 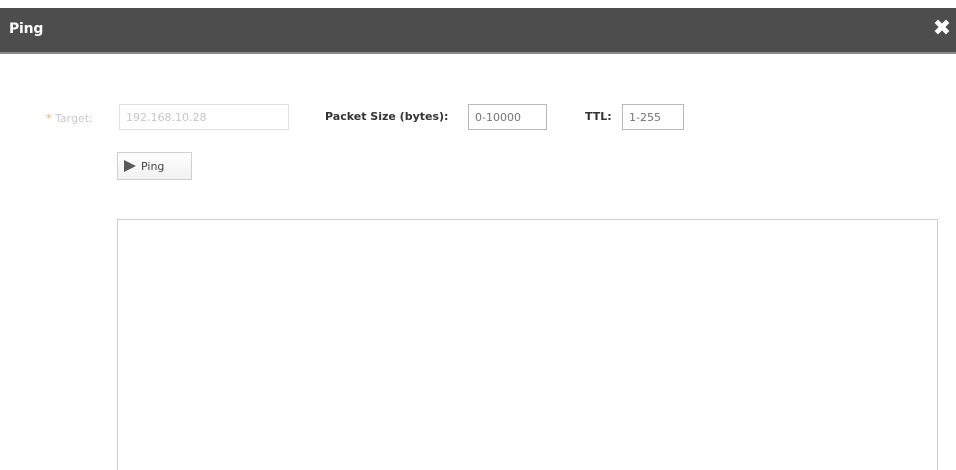 What do you see at coordinates (478, 31) in the screenshot?
I see `dialog-titlebar: Ping ✖` at bounding box center [478, 31].